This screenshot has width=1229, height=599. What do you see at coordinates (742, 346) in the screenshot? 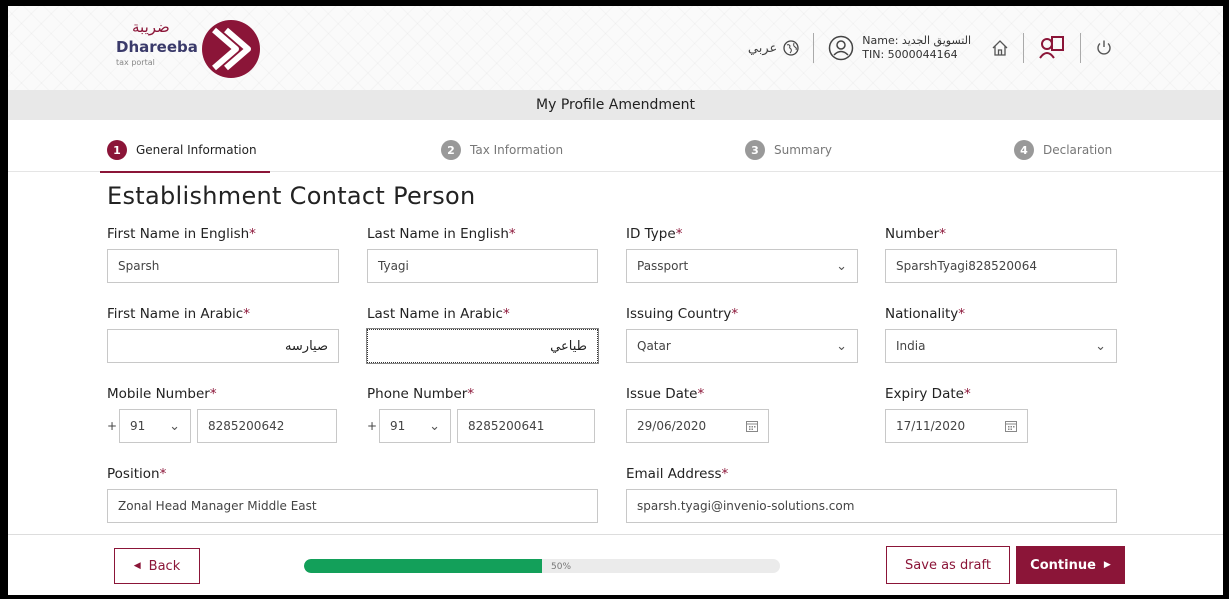
I see `issuing-country-select: Qatar ⌄` at bounding box center [742, 346].